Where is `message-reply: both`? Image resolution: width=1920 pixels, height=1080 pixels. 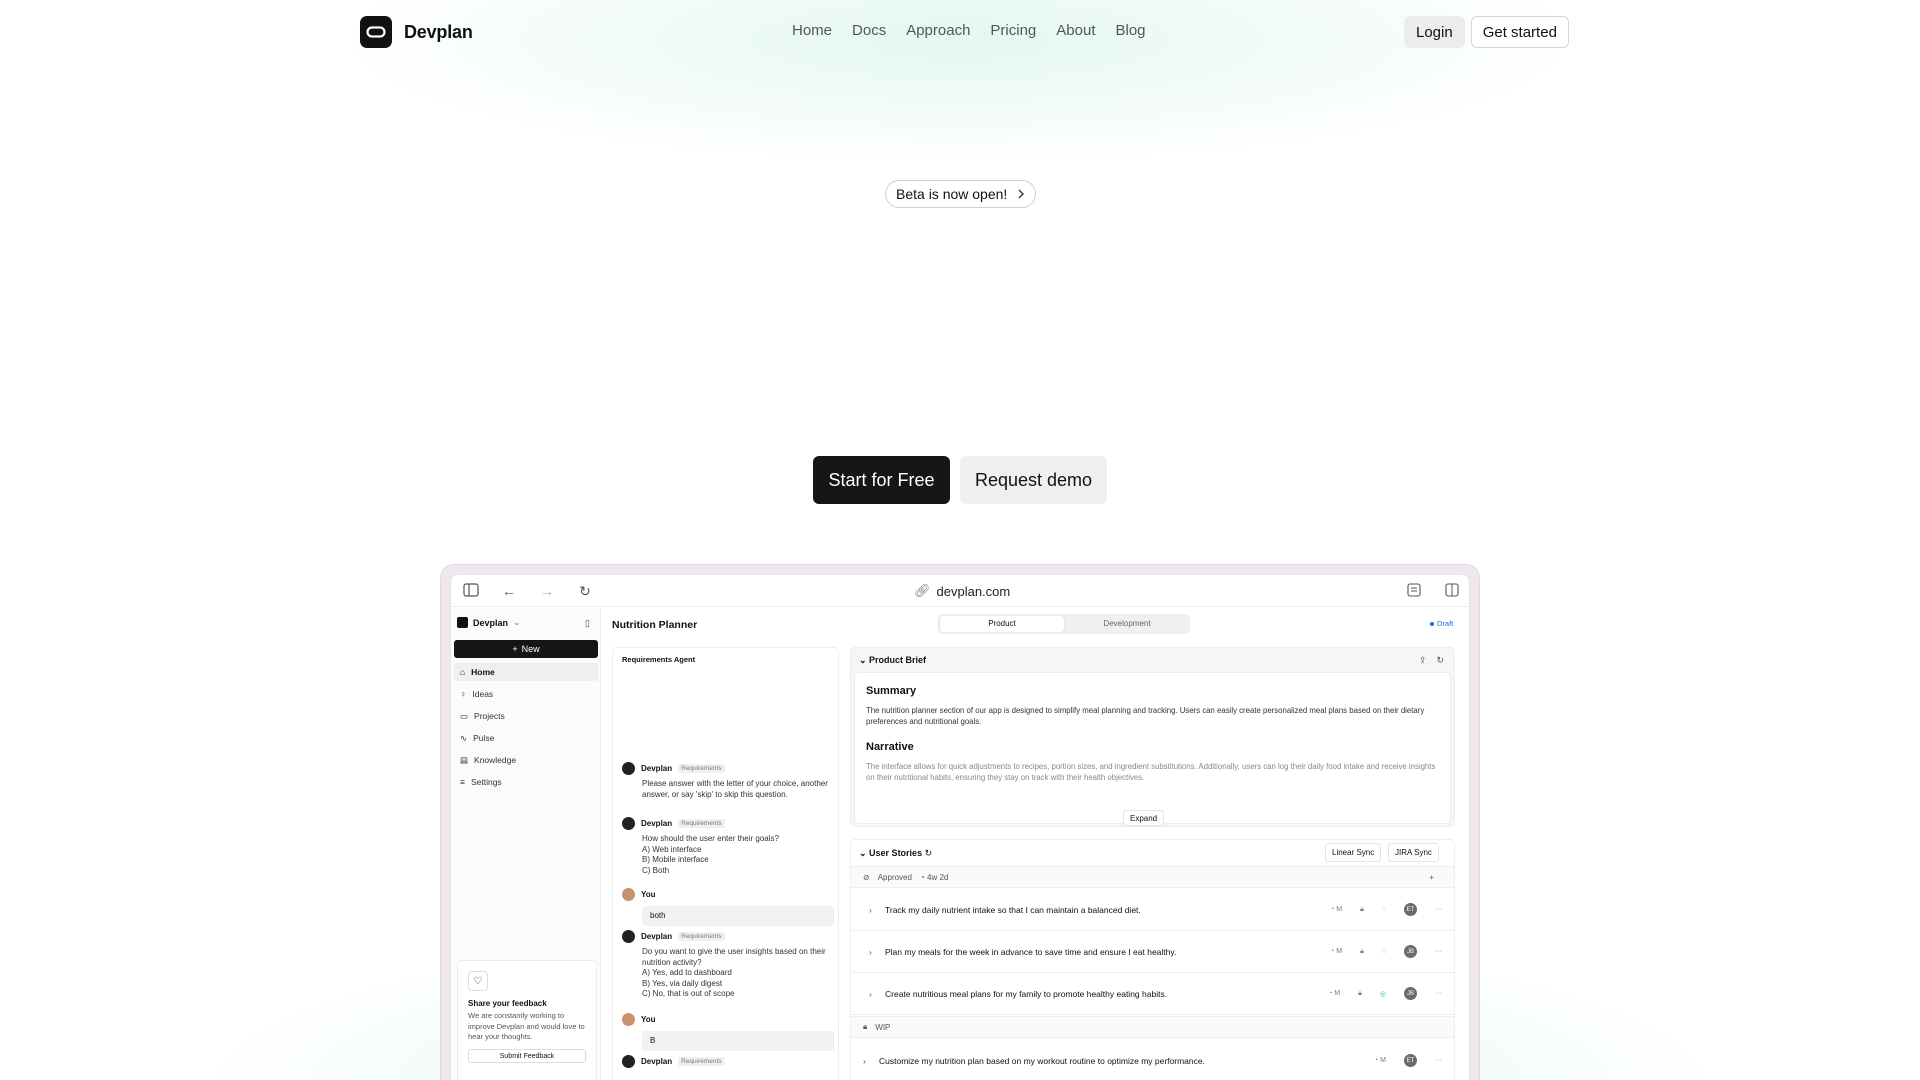
message-reply: both is located at coordinates (738, 916).